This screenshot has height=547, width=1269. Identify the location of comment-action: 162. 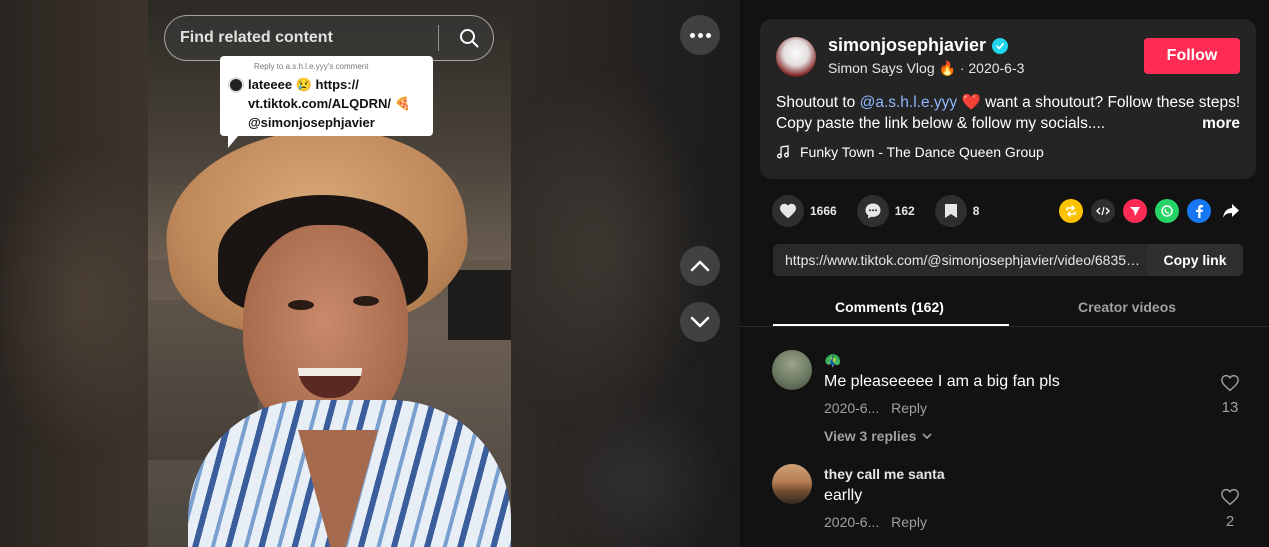
(885, 211).